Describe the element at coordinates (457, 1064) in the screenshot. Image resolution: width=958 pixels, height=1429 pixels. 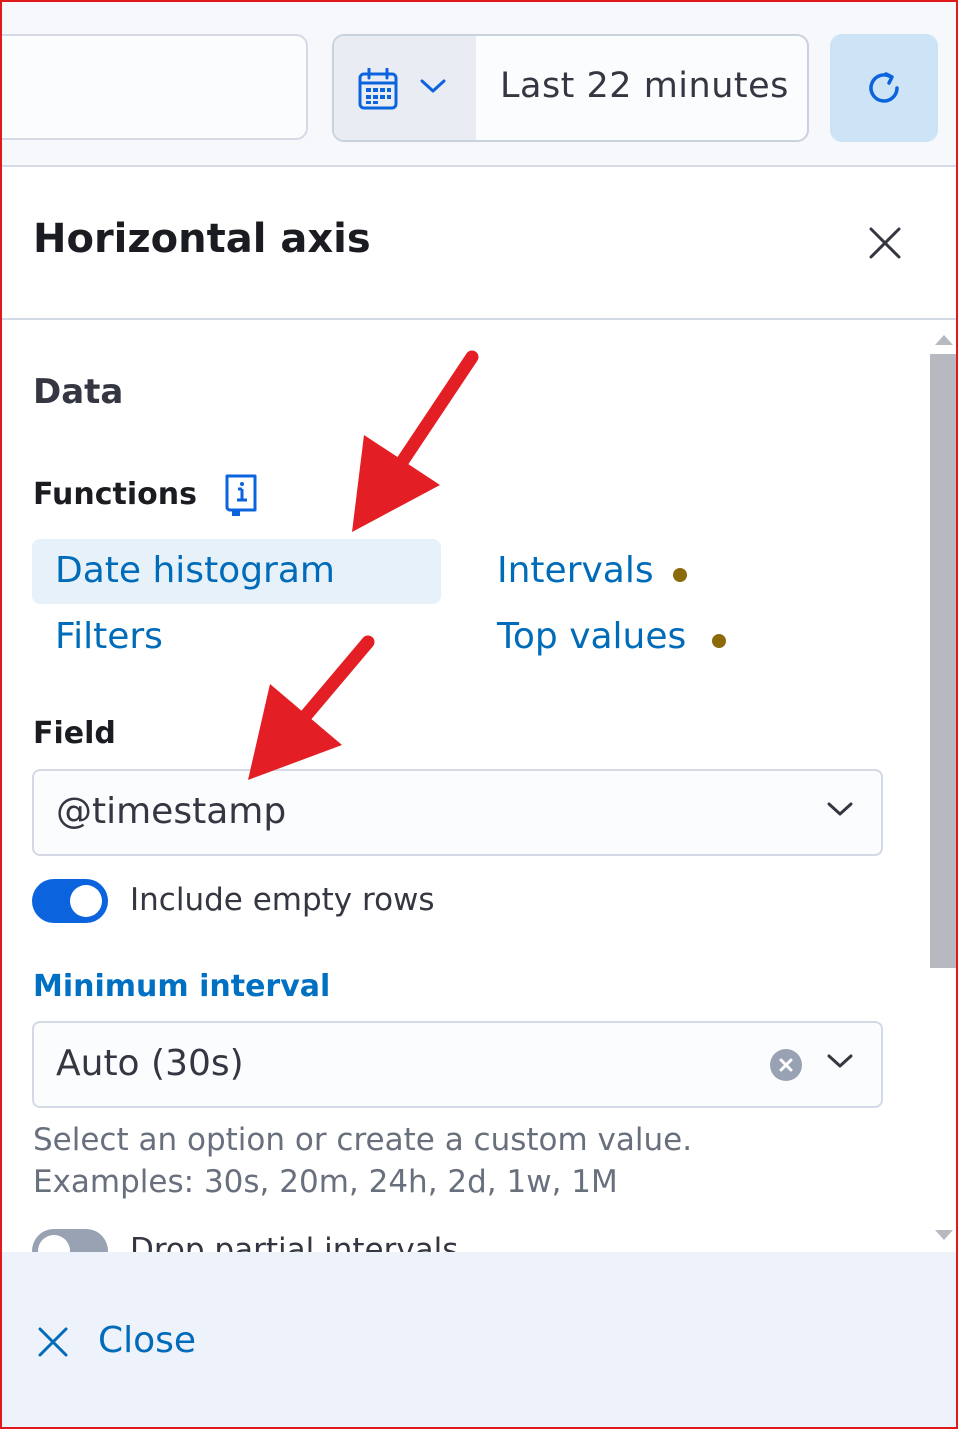
I see `minimum-interval-select: Auto (30s)` at that location.